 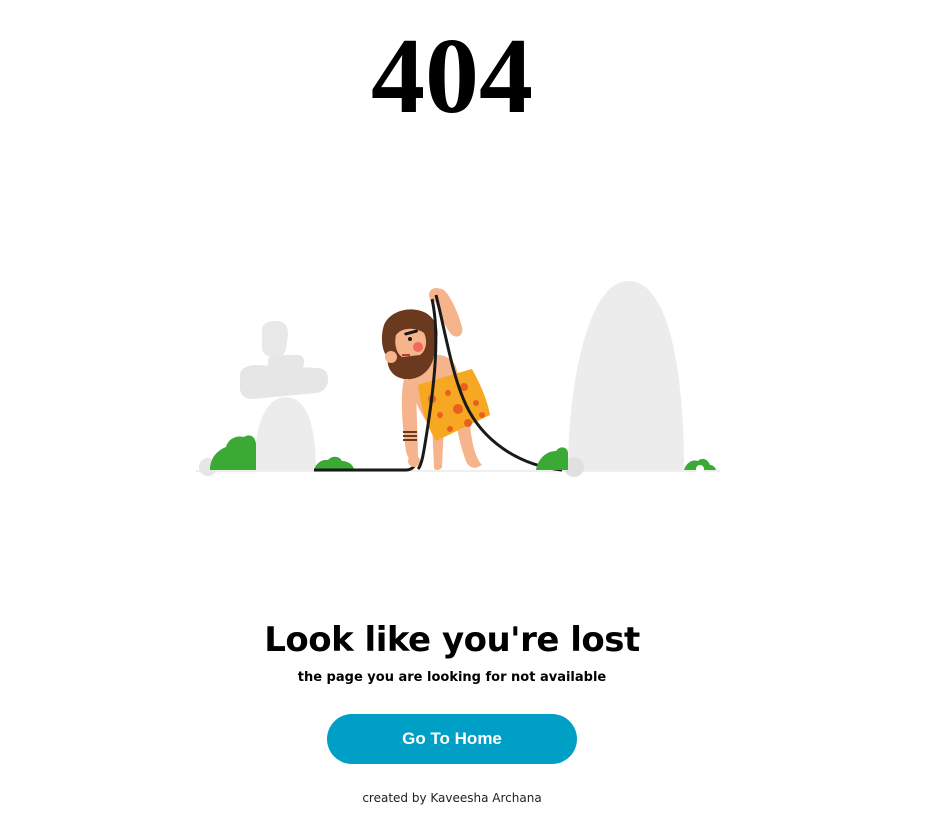 What do you see at coordinates (452, 76) in the screenshot?
I see `error-code: 404` at bounding box center [452, 76].